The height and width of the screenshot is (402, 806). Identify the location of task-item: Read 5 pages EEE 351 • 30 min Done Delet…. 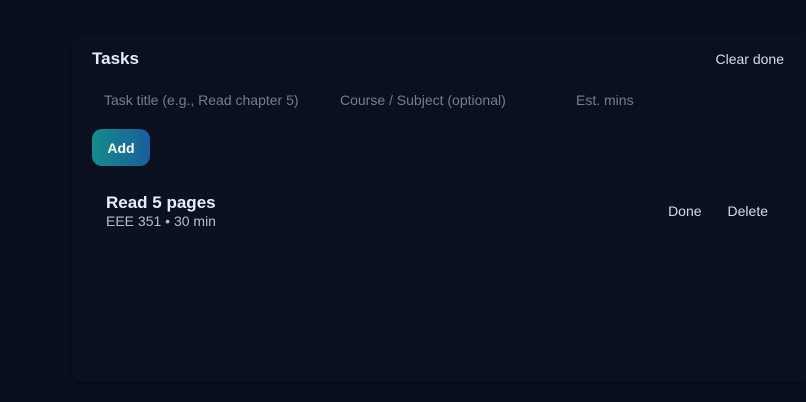
(438, 211).